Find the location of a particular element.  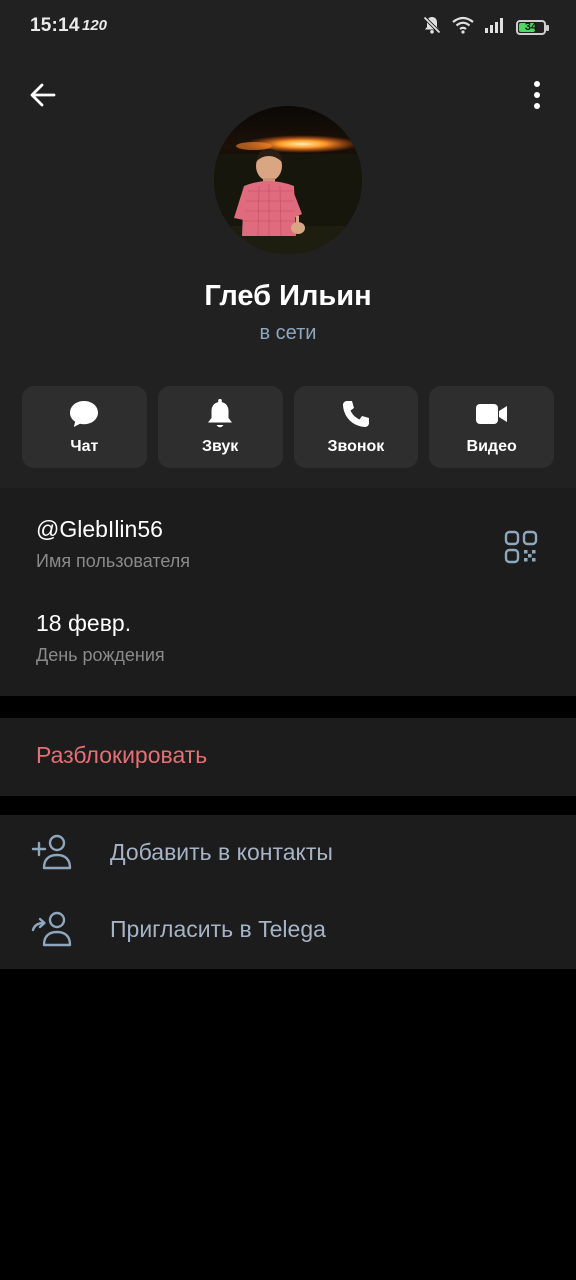

invite-user-icon is located at coordinates (51, 929).